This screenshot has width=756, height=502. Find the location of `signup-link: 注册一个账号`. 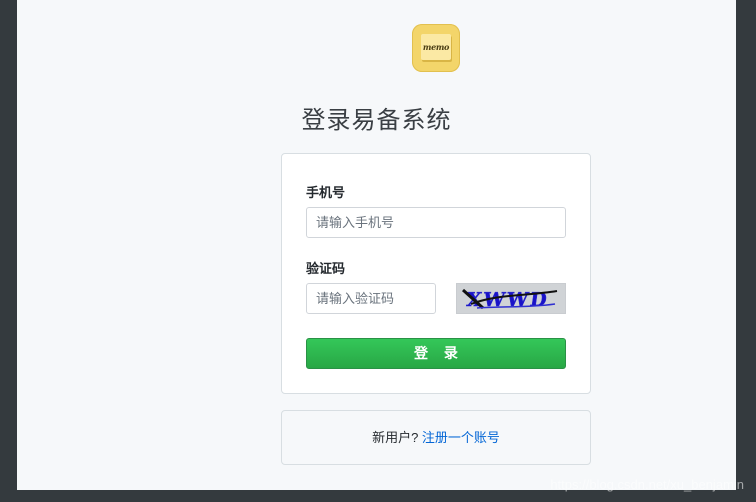

signup-link: 注册一个账号 is located at coordinates (461, 437).